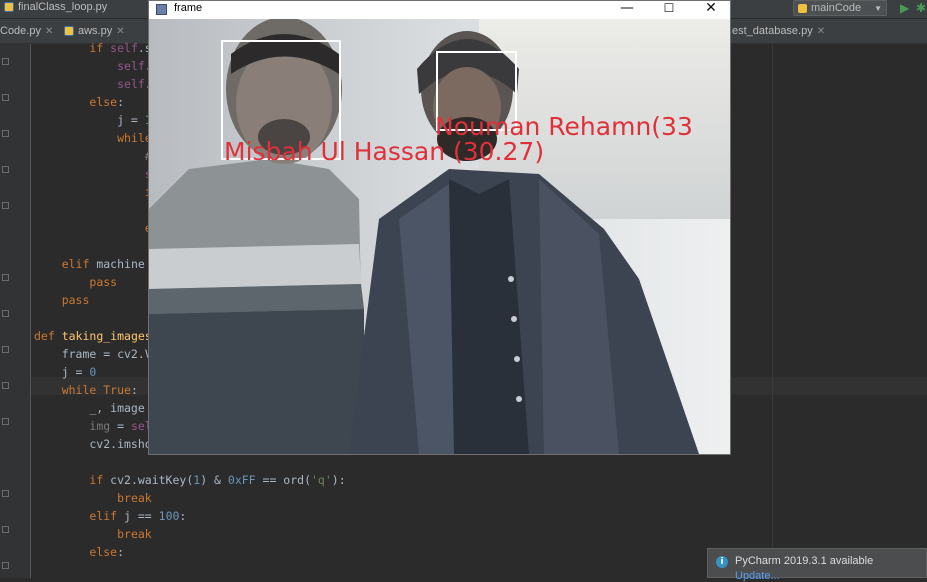  I want to click on python-run-icon, so click(802, 8).